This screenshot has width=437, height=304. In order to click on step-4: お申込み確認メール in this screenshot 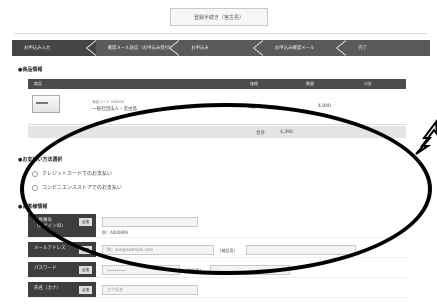, I will do `click(305, 48)`.